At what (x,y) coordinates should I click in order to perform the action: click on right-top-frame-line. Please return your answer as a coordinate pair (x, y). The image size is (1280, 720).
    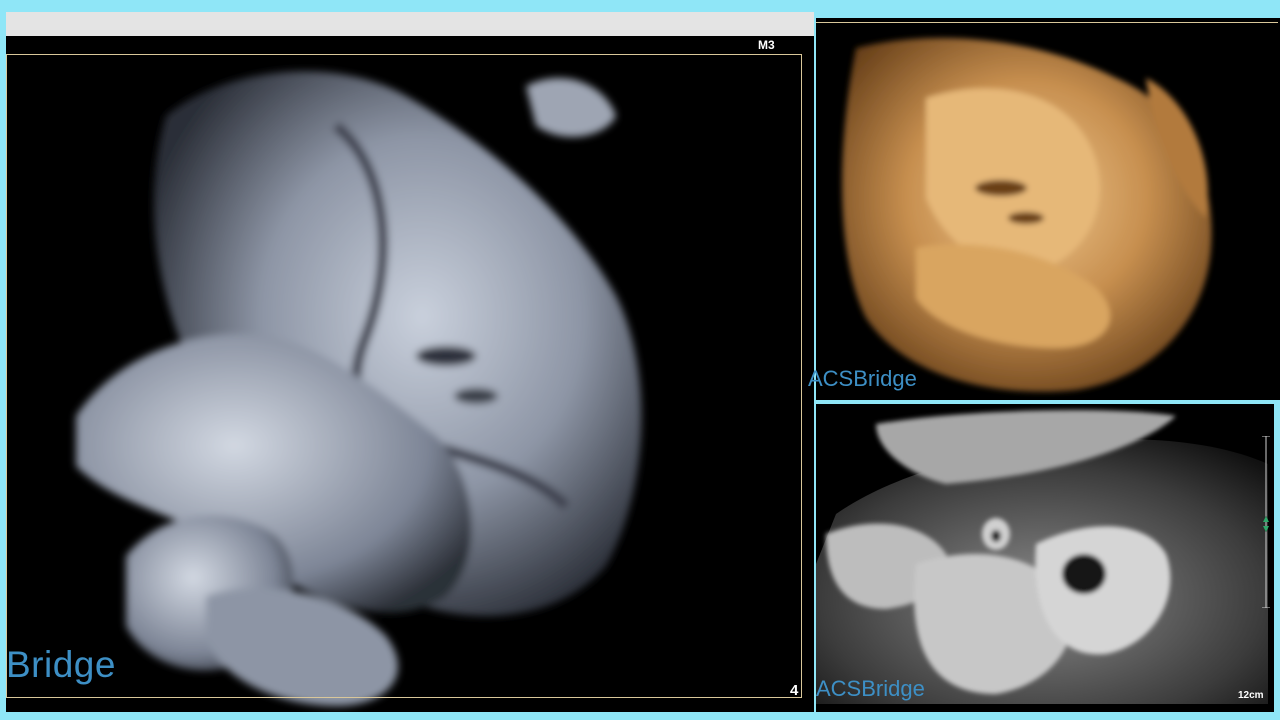
    Looking at the image, I should click on (1047, 22).